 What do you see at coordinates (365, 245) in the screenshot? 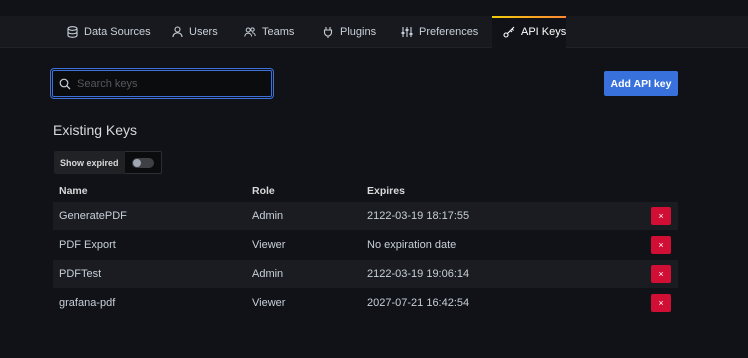
I see `table-row: PDF Export Viewer No expiration date ×` at bounding box center [365, 245].